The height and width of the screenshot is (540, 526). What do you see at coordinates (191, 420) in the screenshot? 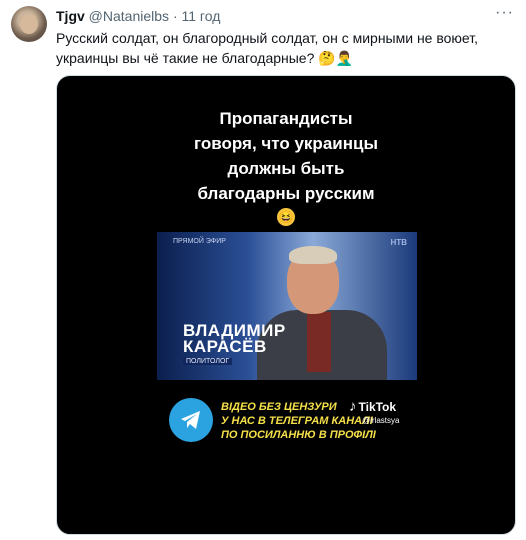
I see `telegram-icon` at bounding box center [191, 420].